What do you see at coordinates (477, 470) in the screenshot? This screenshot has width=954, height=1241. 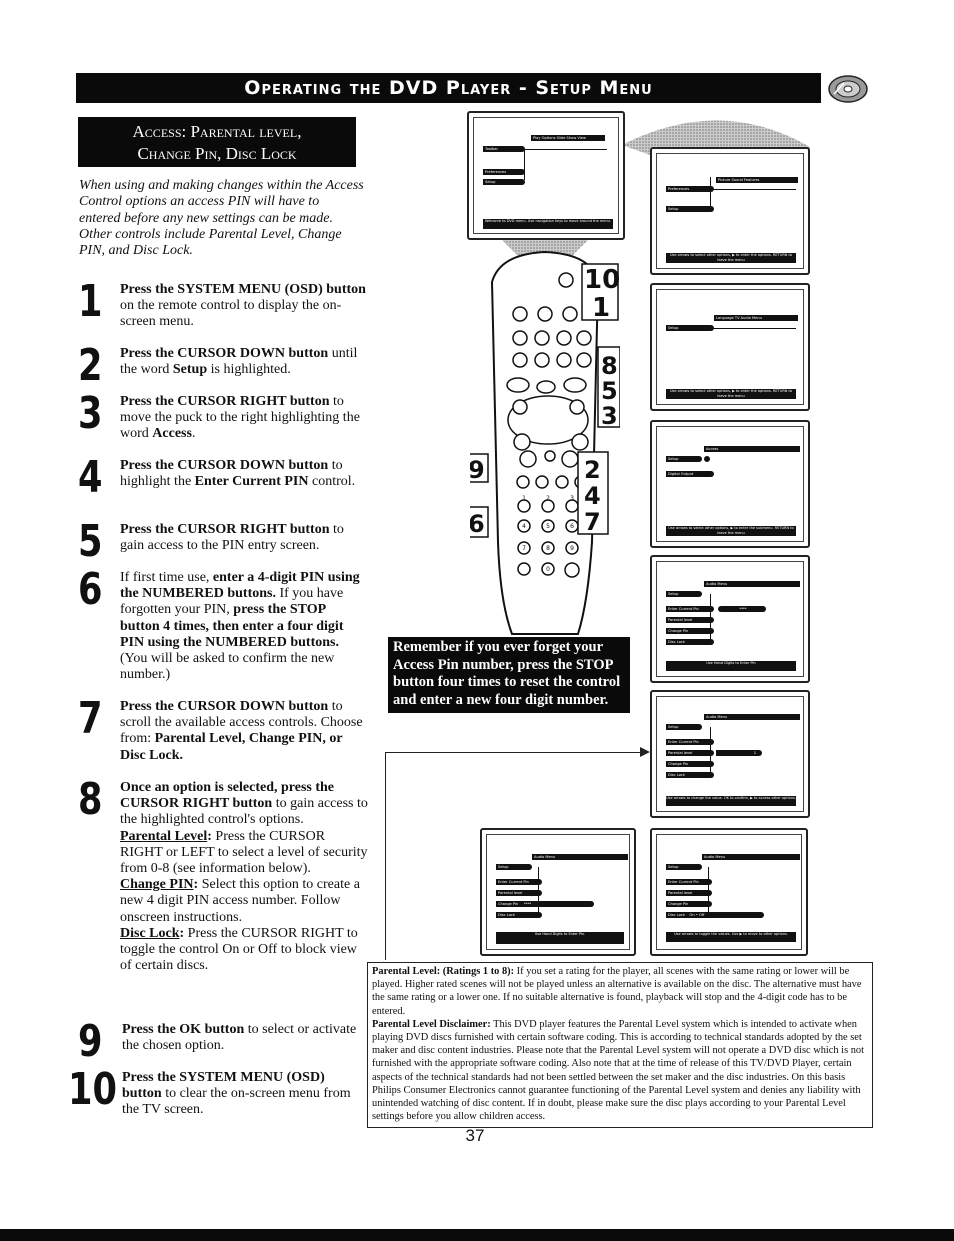 I see `callout-step-9: 9` at bounding box center [477, 470].